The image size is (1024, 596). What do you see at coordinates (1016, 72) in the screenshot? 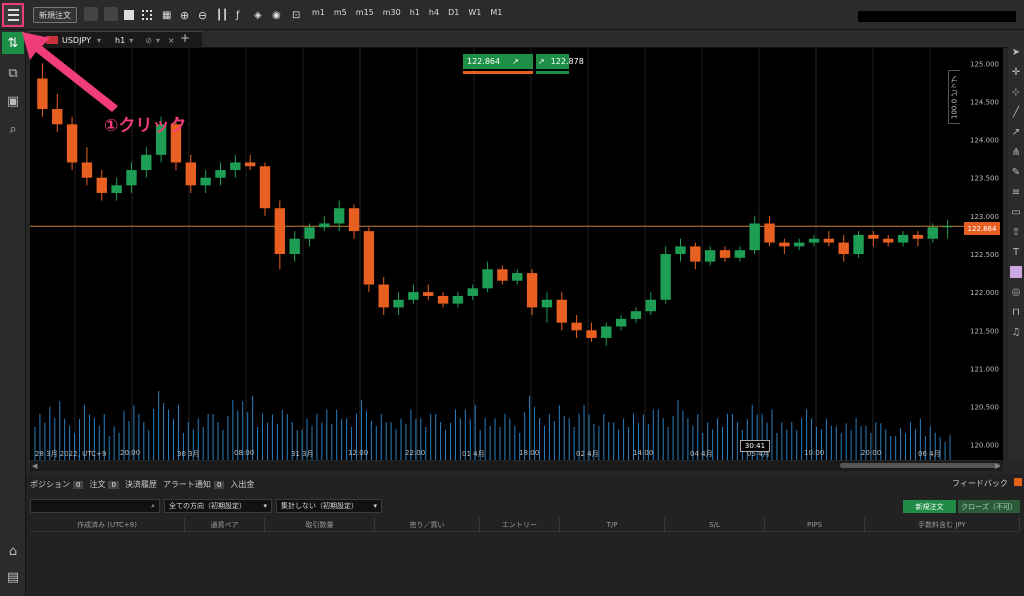
I see `crosshair-icon: ✛` at bounding box center [1016, 72].